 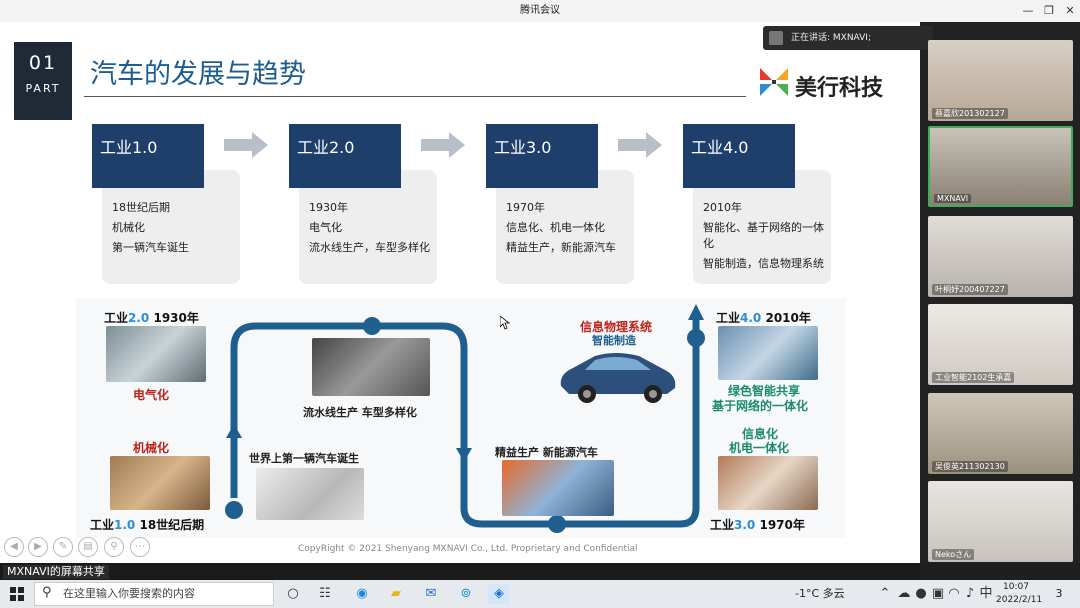 I want to click on stage-3-point: 信息化、机电一体化, so click(x=555, y=227).